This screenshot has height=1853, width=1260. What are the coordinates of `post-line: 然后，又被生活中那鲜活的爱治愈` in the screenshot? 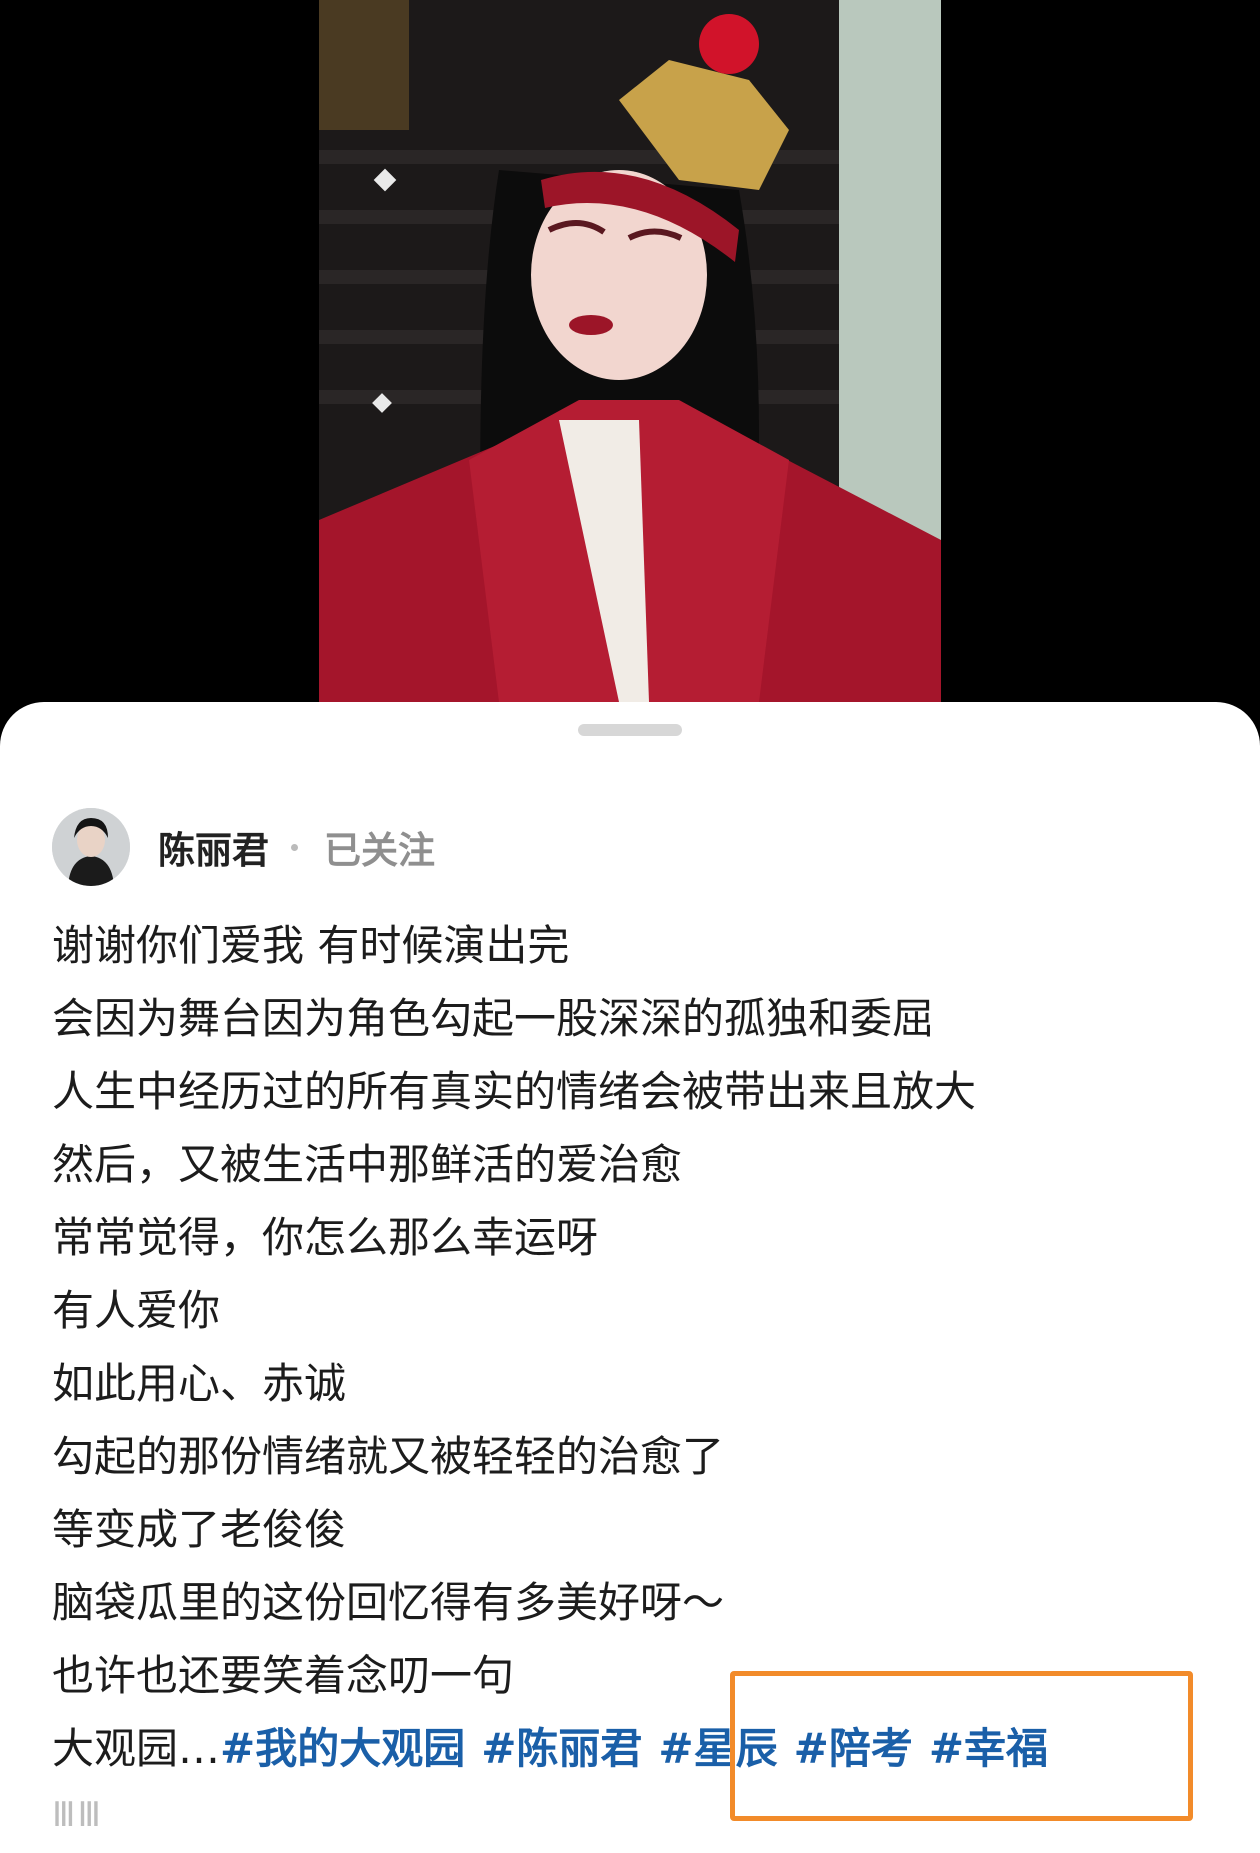 It's located at (367, 1164).